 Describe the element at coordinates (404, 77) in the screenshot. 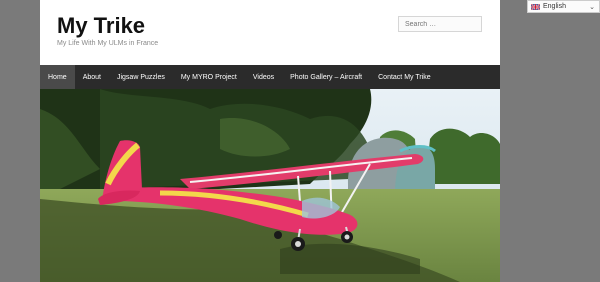

I see `nav-item-contact: Contact My Trike` at that location.